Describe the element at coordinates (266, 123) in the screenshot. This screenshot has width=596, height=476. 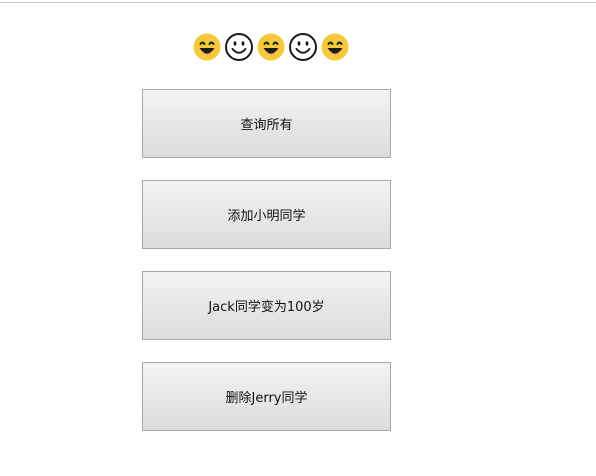
I see `query-all-button: 查询所有` at that location.